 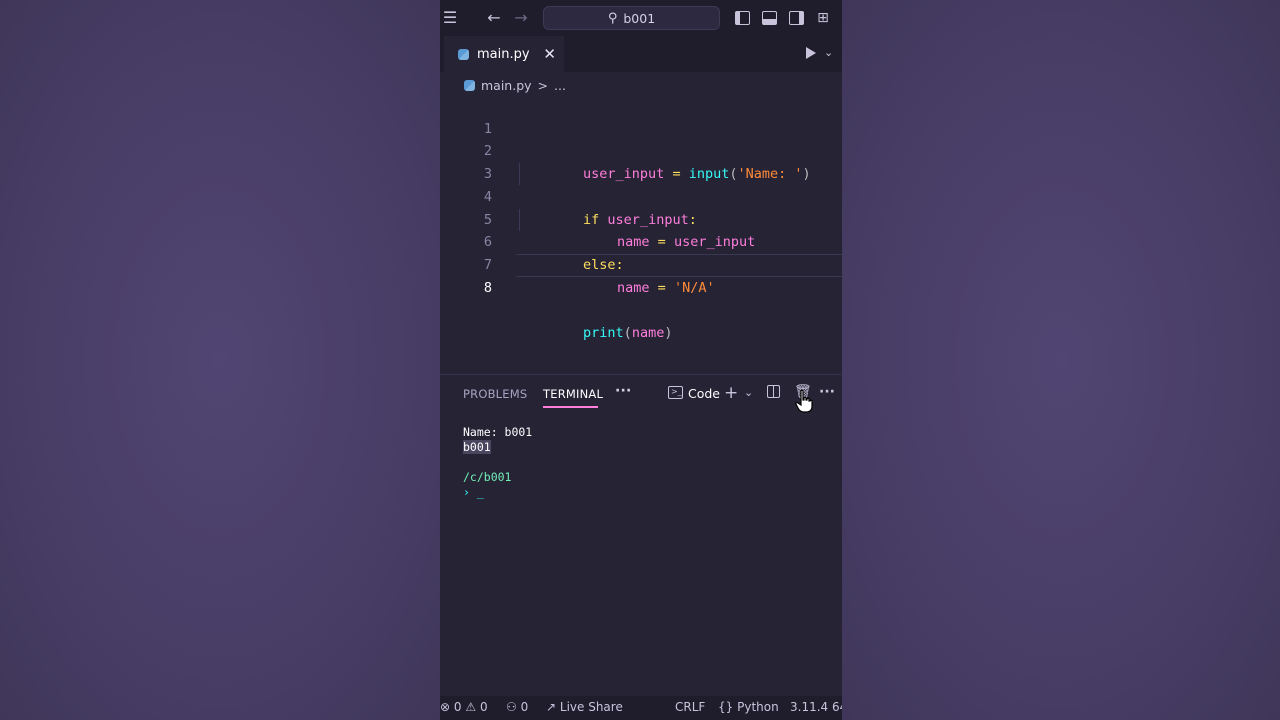 What do you see at coordinates (612, 18) in the screenshot?
I see `search-icon: ⚲` at bounding box center [612, 18].